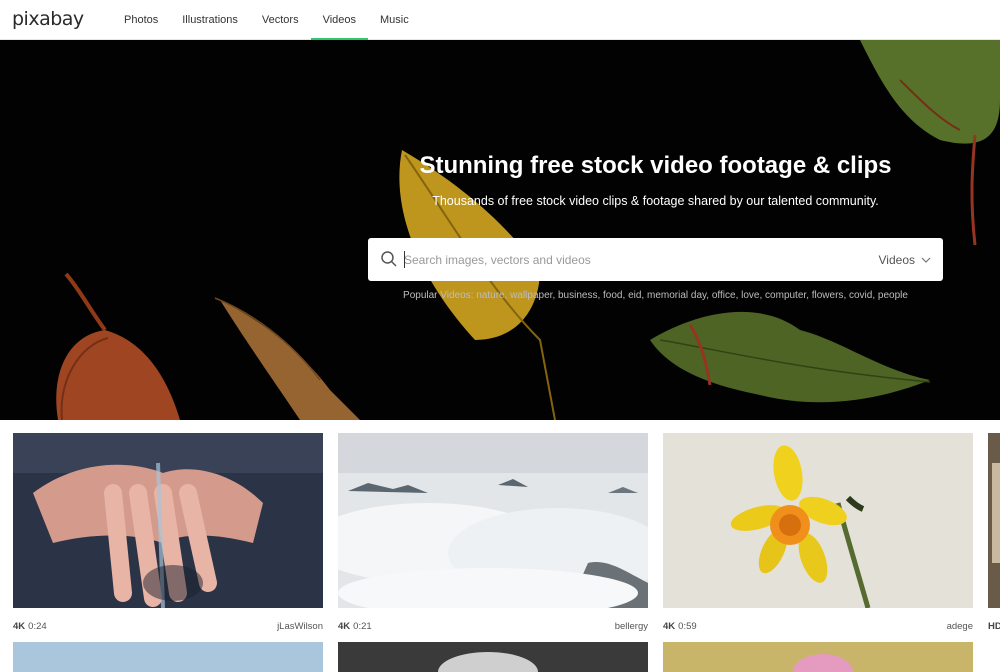 The width and height of the screenshot is (1000, 672). I want to click on popular-tag: food, so click(612, 295).